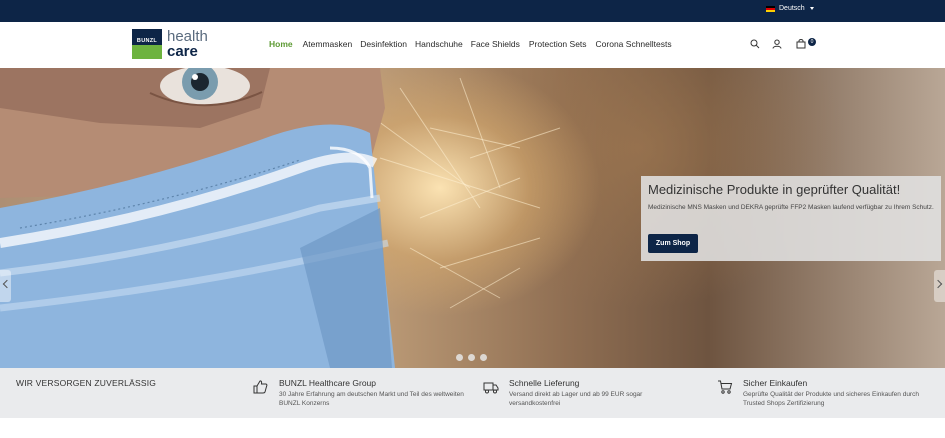  Describe the element at coordinates (544, 383) in the screenshot. I see `feature-title-delivery: Schnelle Lieferung` at that location.